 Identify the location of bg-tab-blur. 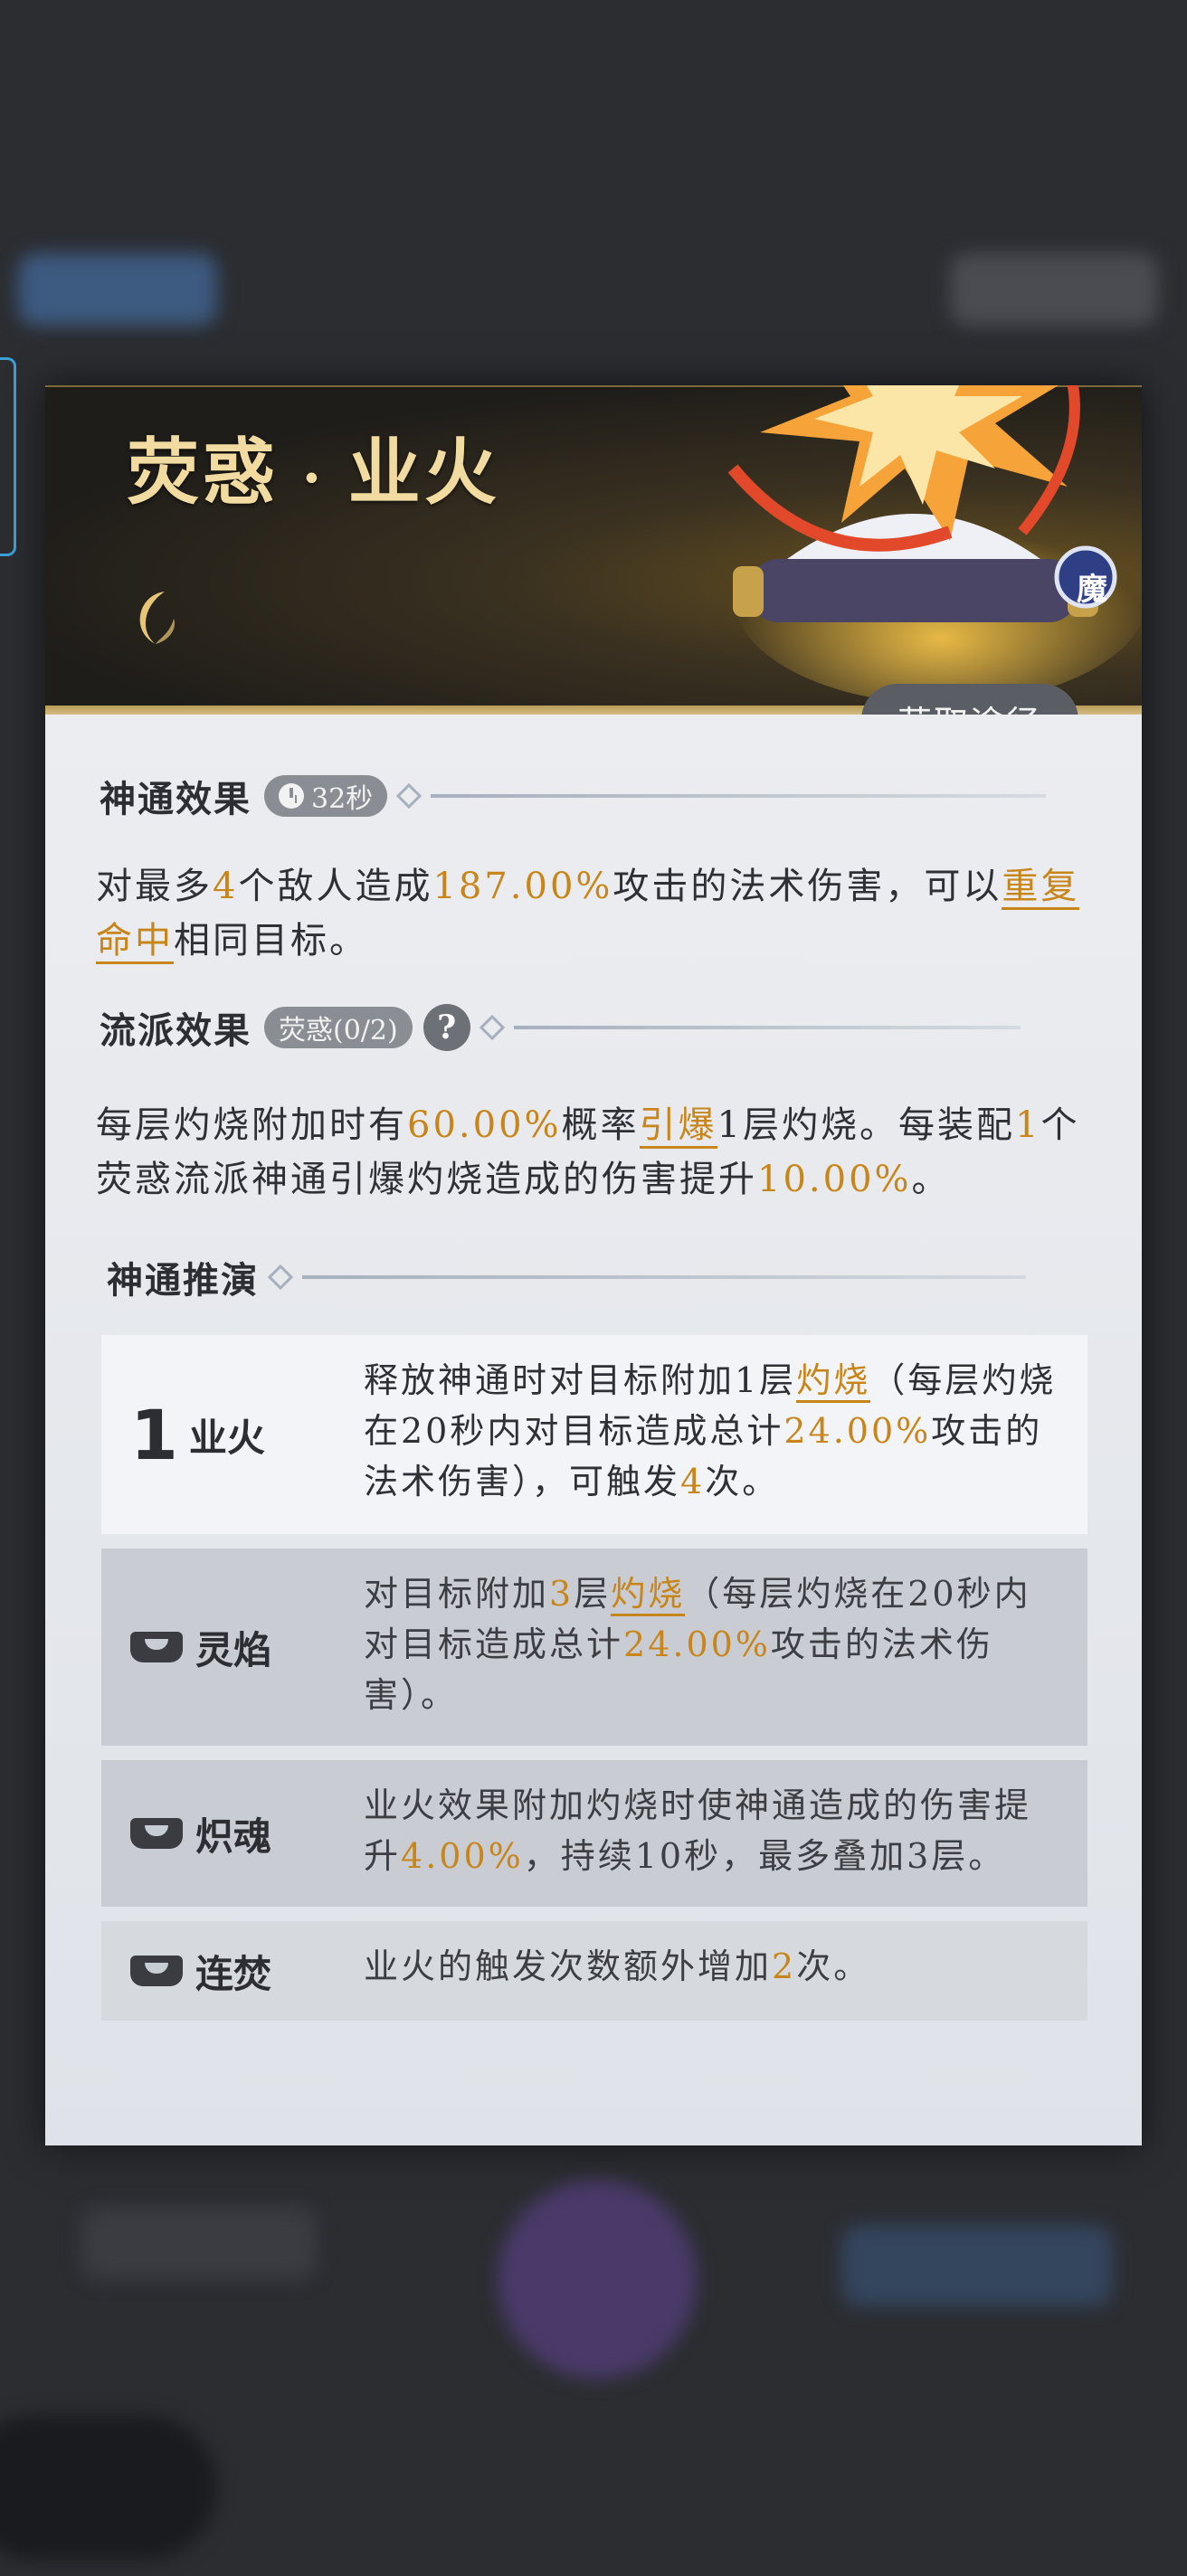
(117, 289).